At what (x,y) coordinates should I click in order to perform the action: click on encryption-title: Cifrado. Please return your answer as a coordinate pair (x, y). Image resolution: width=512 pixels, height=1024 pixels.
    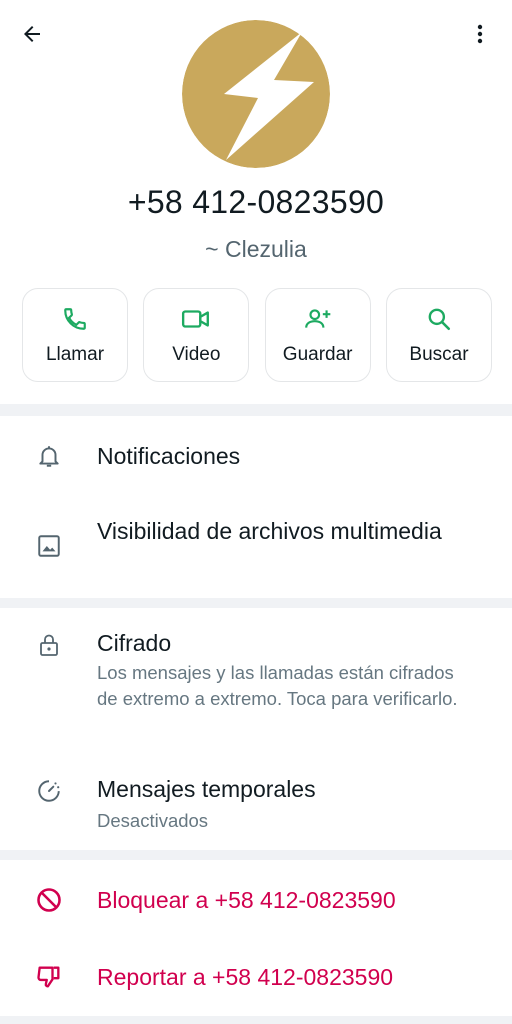
    Looking at the image, I should click on (134, 643).